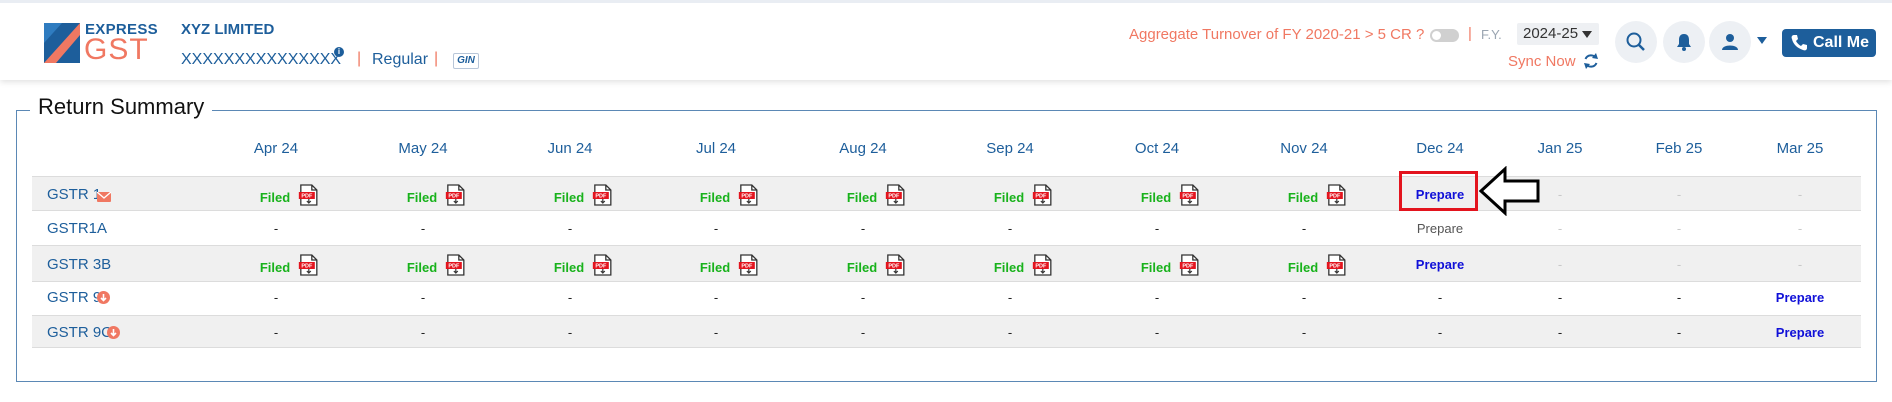  What do you see at coordinates (1440, 148) in the screenshot?
I see `month-header: Dec 24` at bounding box center [1440, 148].